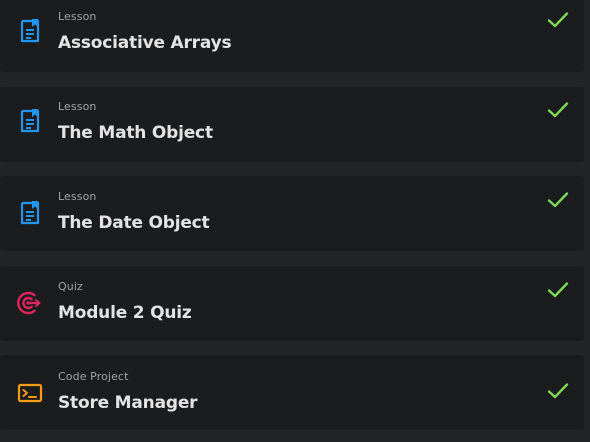 Image resolution: width=590 pixels, height=442 pixels. Describe the element at coordinates (70, 286) in the screenshot. I see `item-type-label: Quiz` at that location.